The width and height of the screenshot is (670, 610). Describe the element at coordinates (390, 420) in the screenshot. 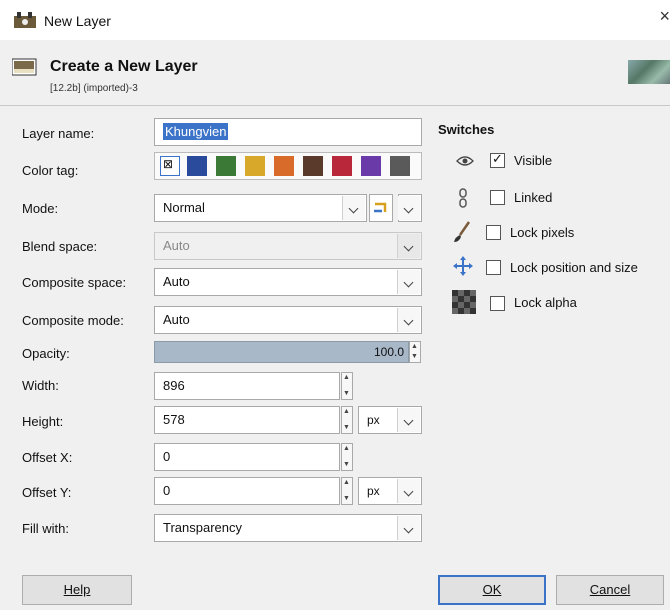

I see `size-unit-select: px` at that location.